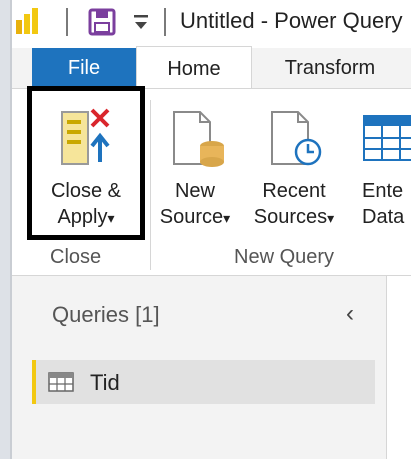 This screenshot has height=459, width=411. Describe the element at coordinates (105, 382) in the screenshot. I see `query-item-label: Tid` at that location.